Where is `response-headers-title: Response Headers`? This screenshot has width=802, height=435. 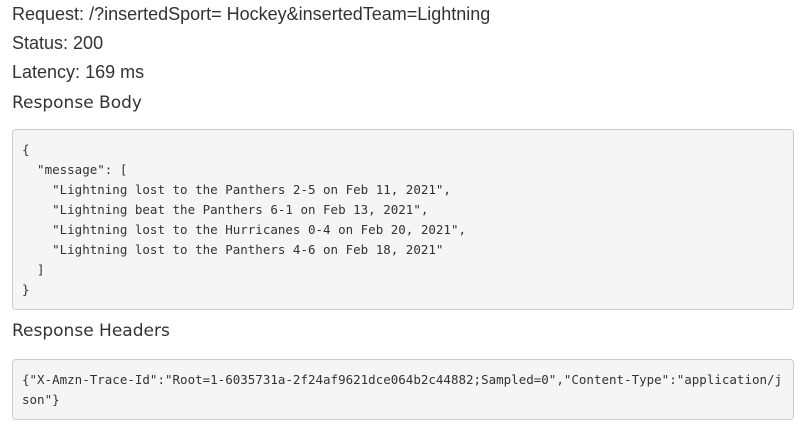
response-headers-title: Response Headers is located at coordinates (91, 331).